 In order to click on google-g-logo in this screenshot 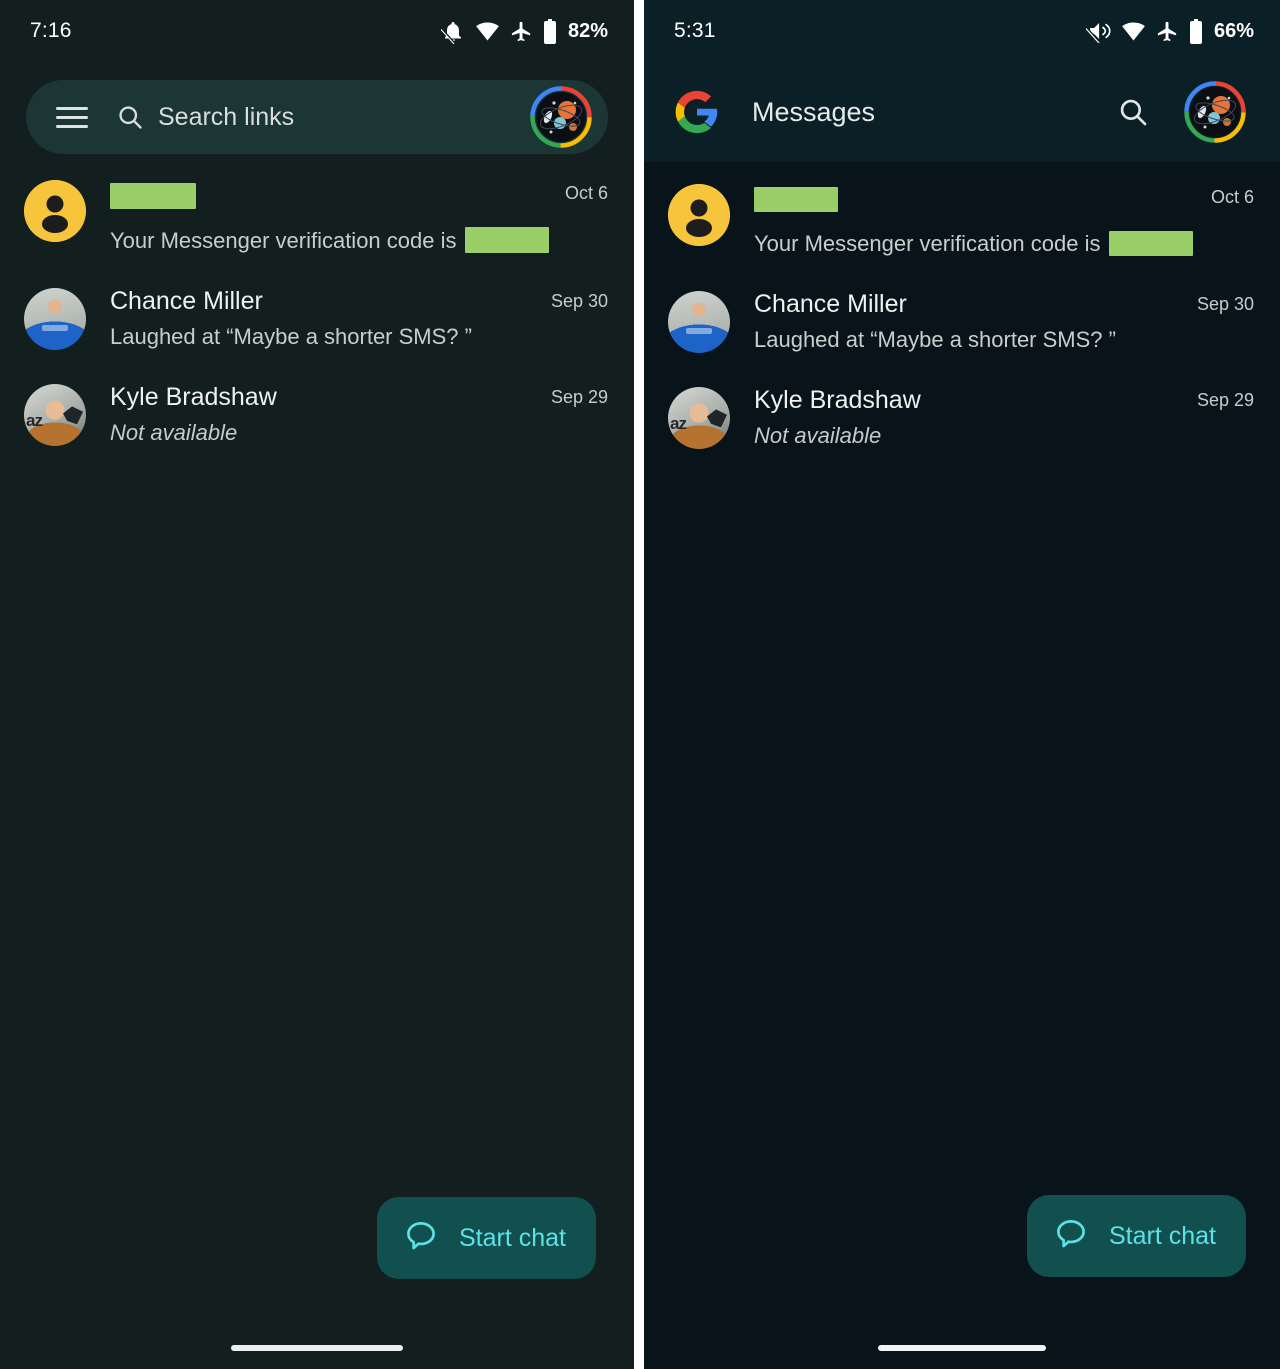, I will do `click(697, 112)`.